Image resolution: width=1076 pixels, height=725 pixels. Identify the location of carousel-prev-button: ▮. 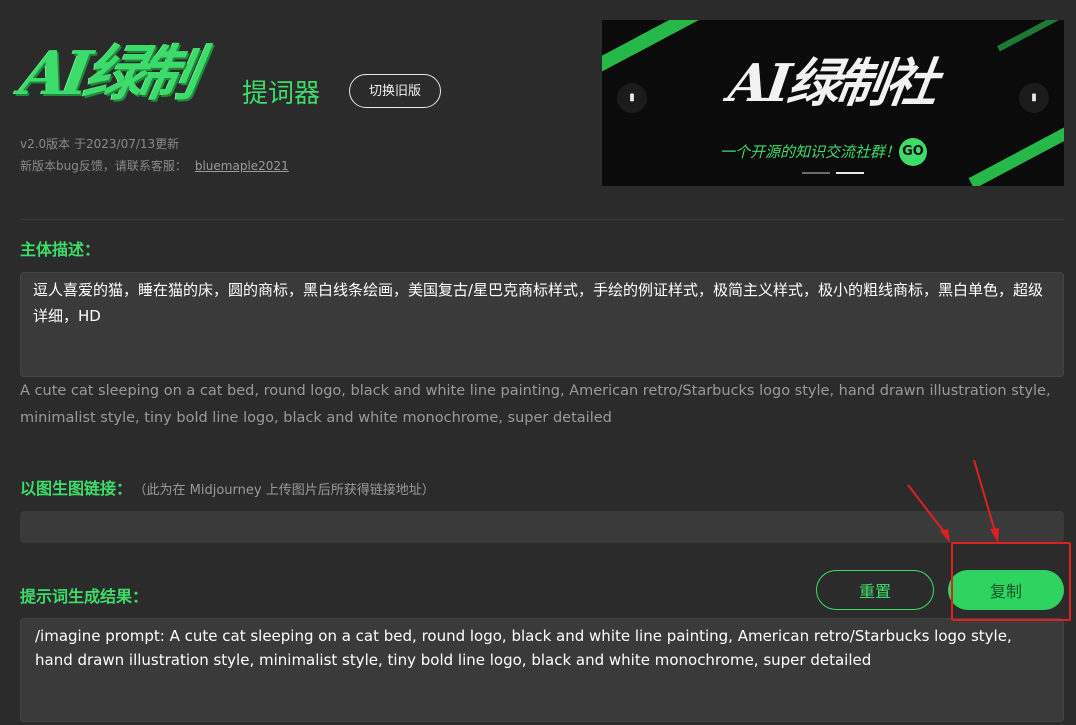
(632, 98).